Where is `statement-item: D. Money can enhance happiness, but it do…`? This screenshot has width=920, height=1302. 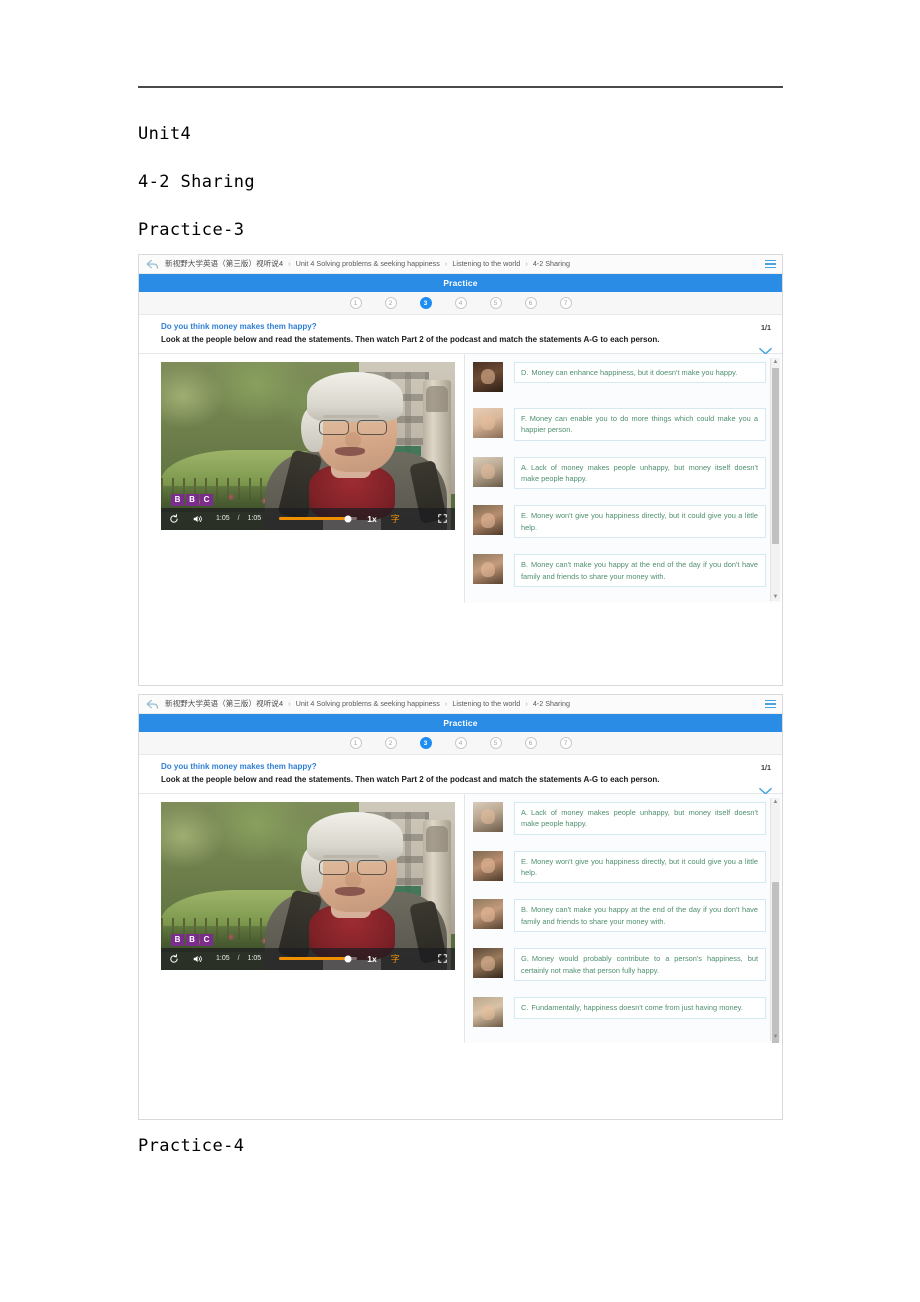 statement-item: D. Money can enhance happiness, but it do… is located at coordinates (619, 376).